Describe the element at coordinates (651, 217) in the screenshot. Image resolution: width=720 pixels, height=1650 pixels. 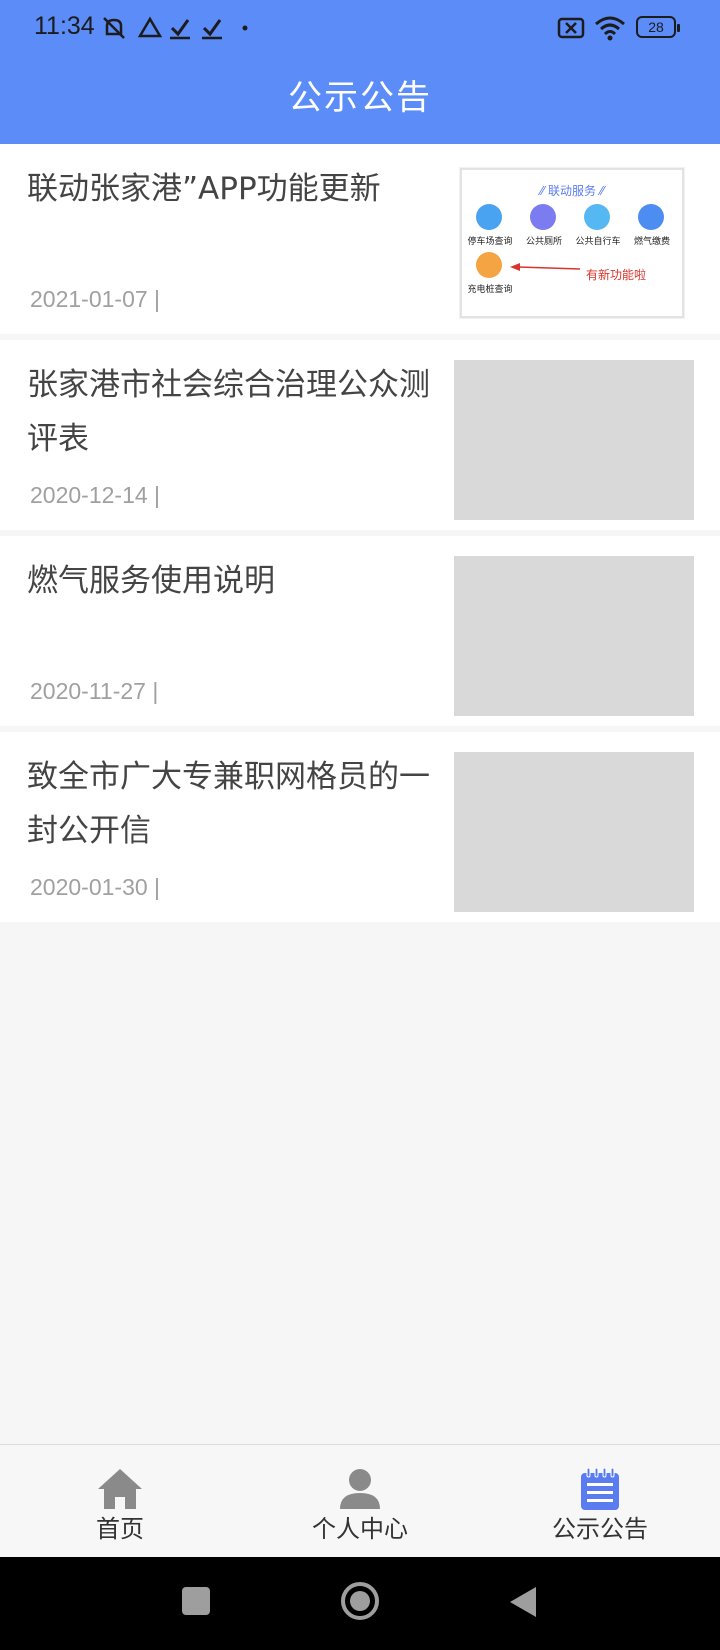
I see `gas-icon` at that location.